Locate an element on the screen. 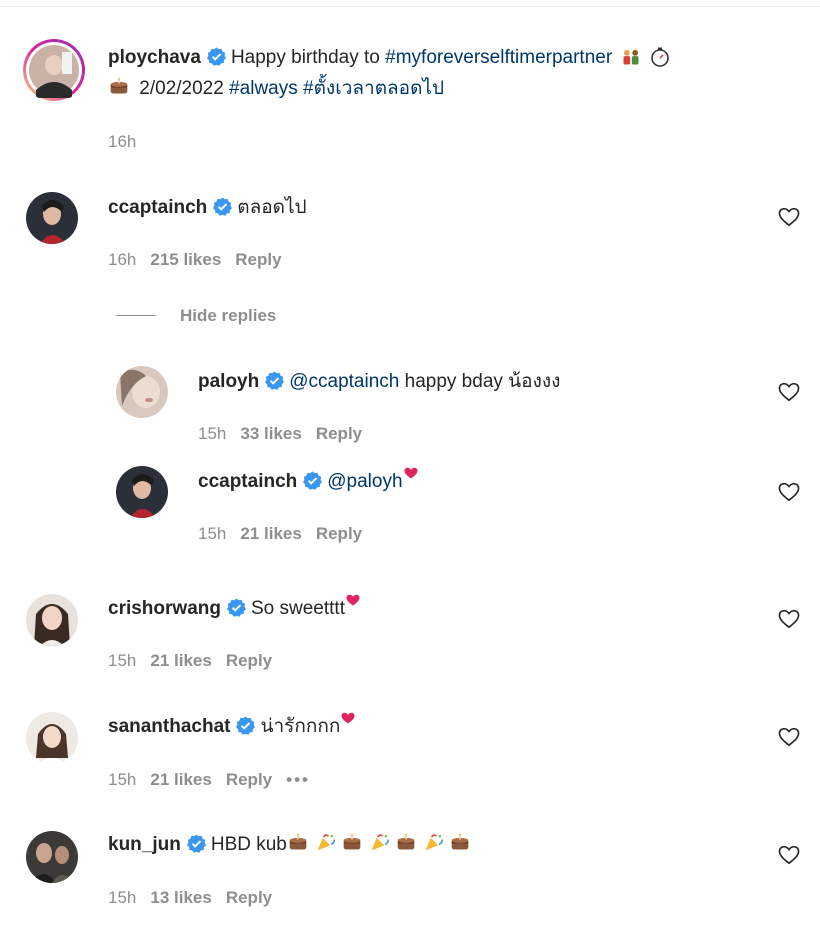  avatar-ccaptainch is located at coordinates (52, 218).